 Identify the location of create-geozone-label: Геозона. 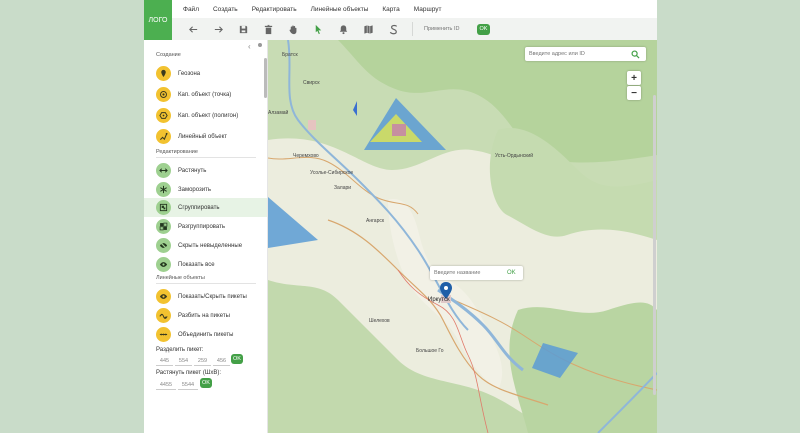
(189, 73).